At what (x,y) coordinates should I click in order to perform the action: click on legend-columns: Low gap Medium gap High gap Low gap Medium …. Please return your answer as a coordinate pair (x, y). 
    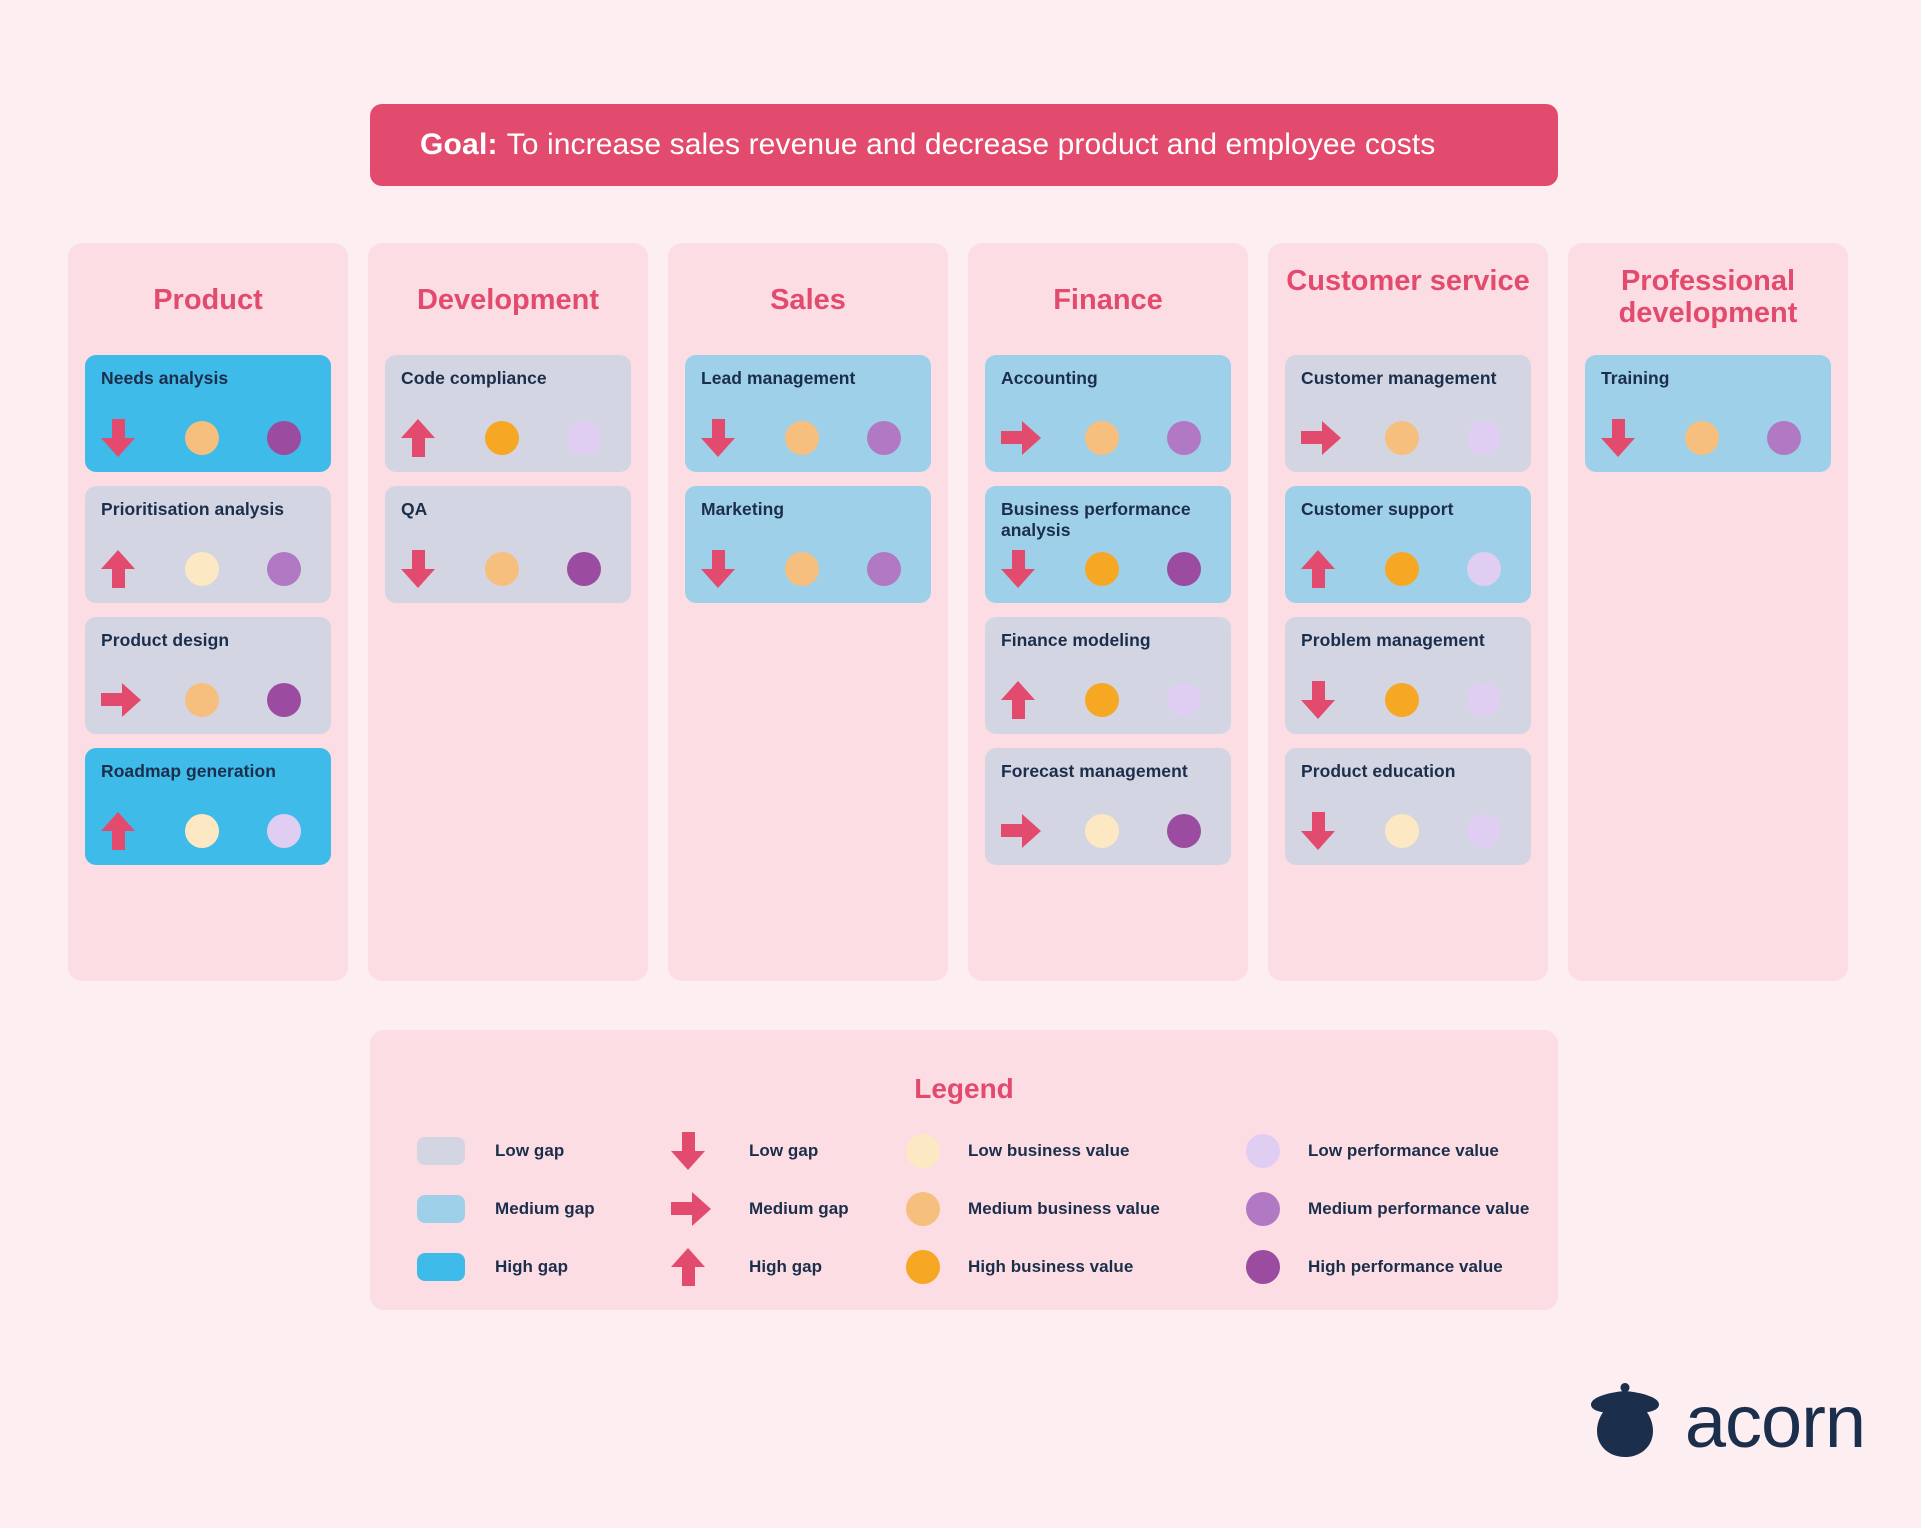
    Looking at the image, I should click on (964, 1195).